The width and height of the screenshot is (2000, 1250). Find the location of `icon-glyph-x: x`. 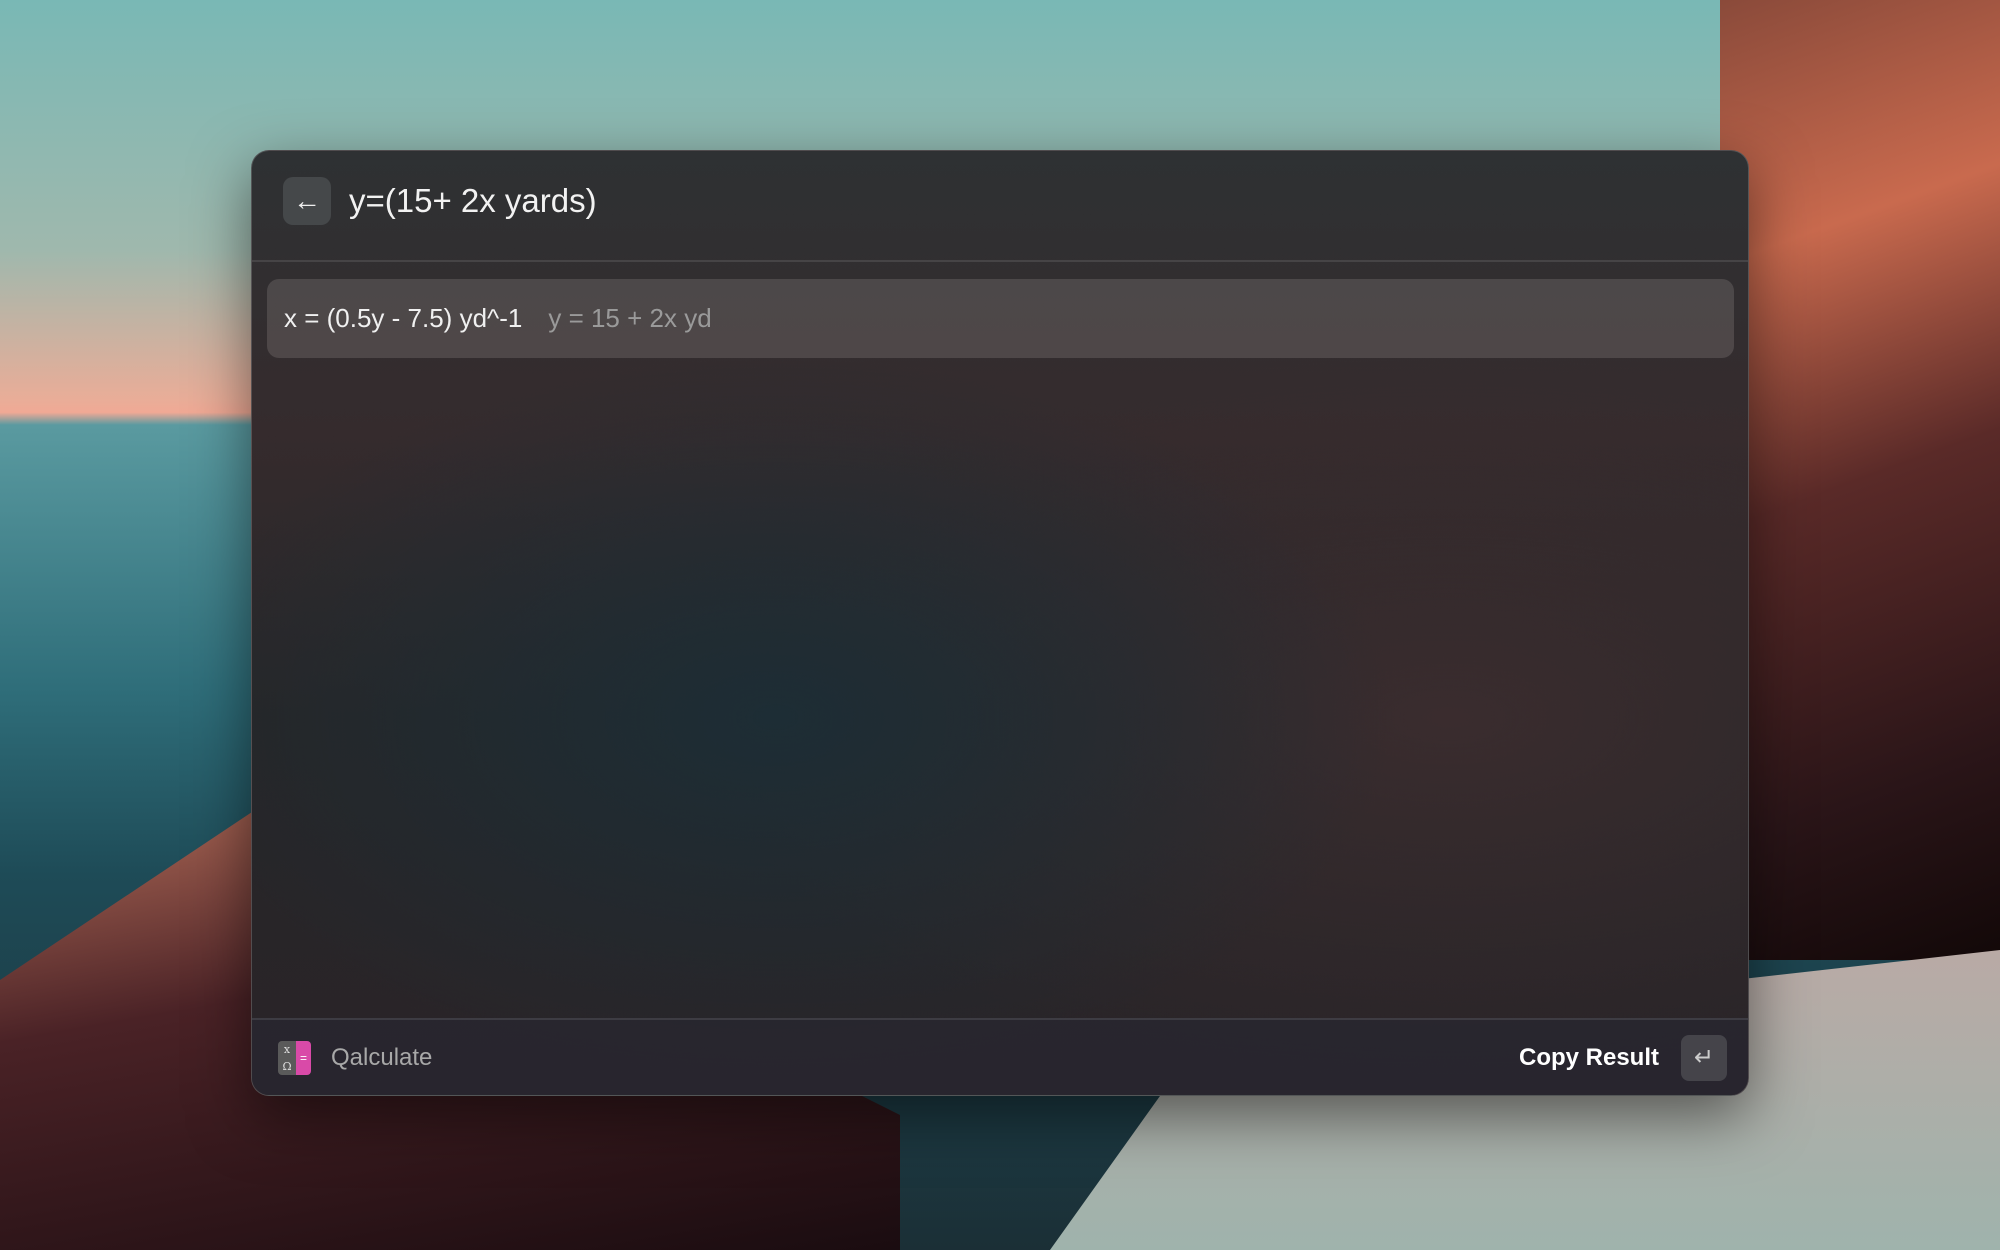

icon-glyph-x: x is located at coordinates (287, 1049).